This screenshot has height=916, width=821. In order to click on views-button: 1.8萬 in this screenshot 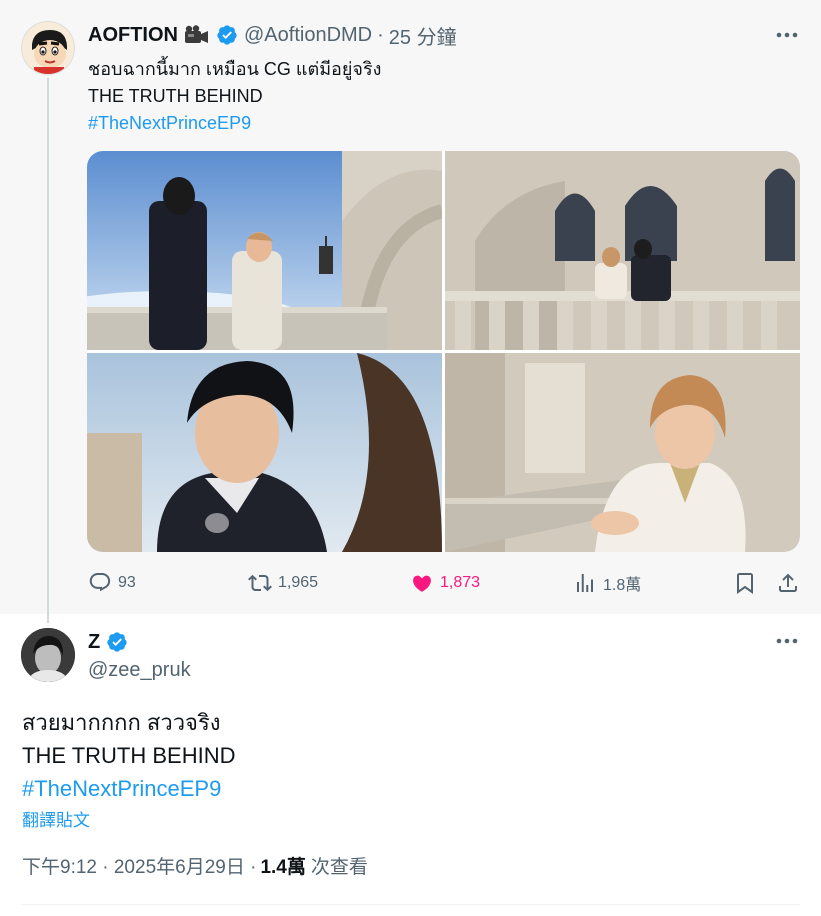, I will do `click(607, 583)`.